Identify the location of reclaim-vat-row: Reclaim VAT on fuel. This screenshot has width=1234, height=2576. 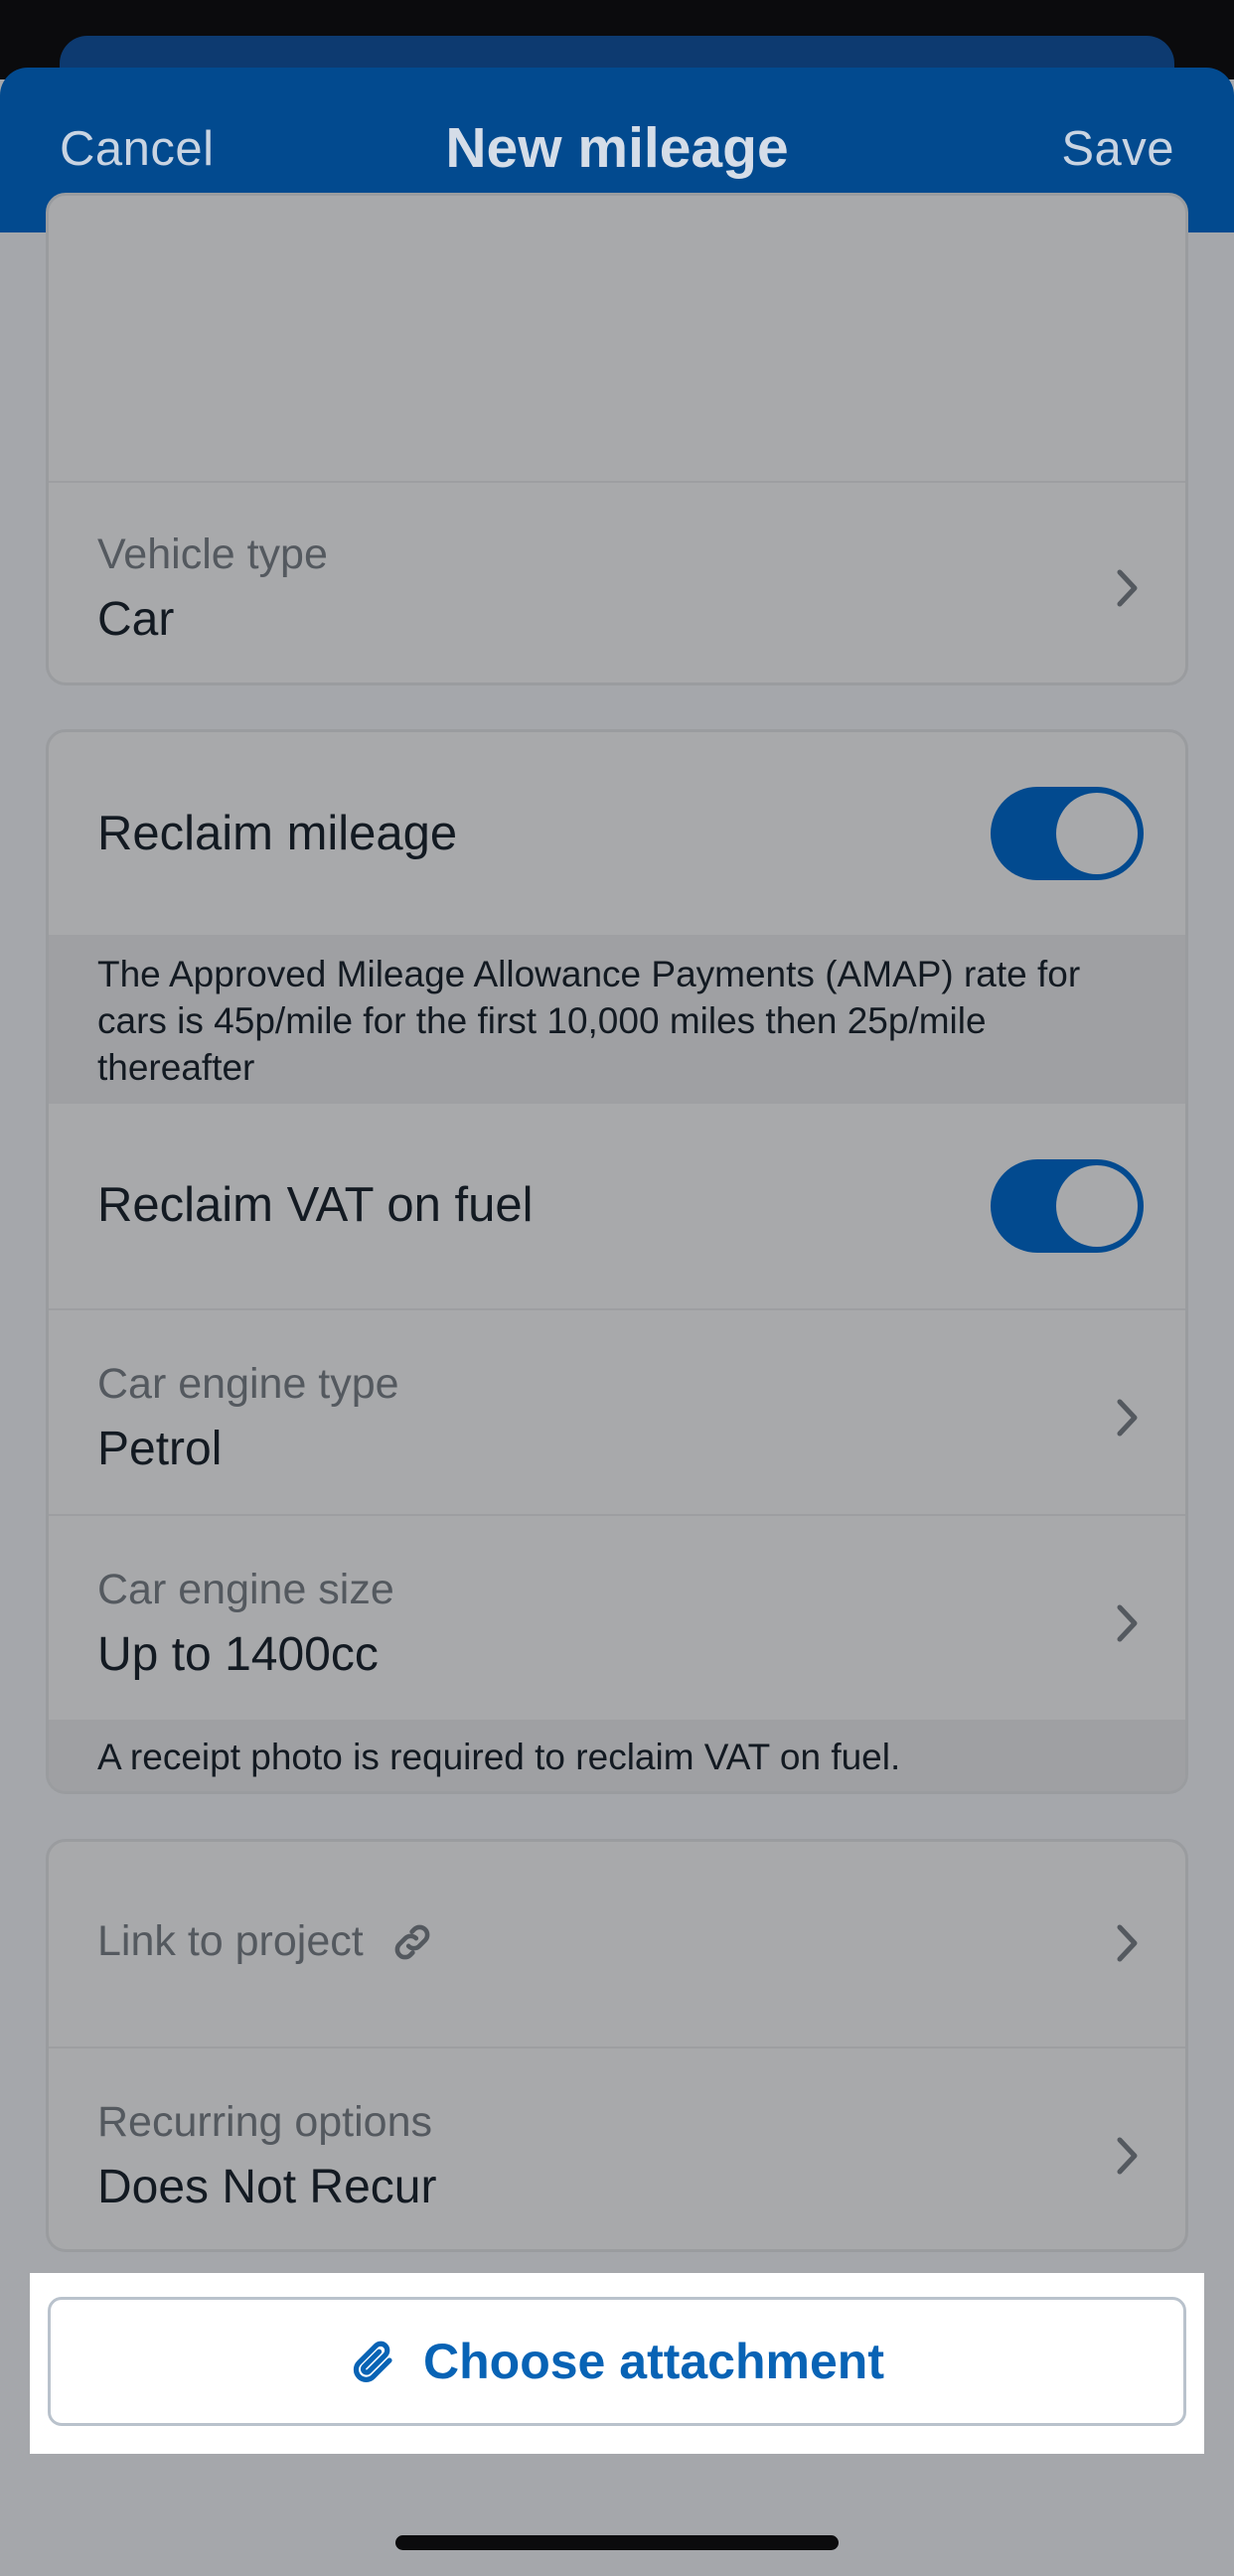
(617, 1206).